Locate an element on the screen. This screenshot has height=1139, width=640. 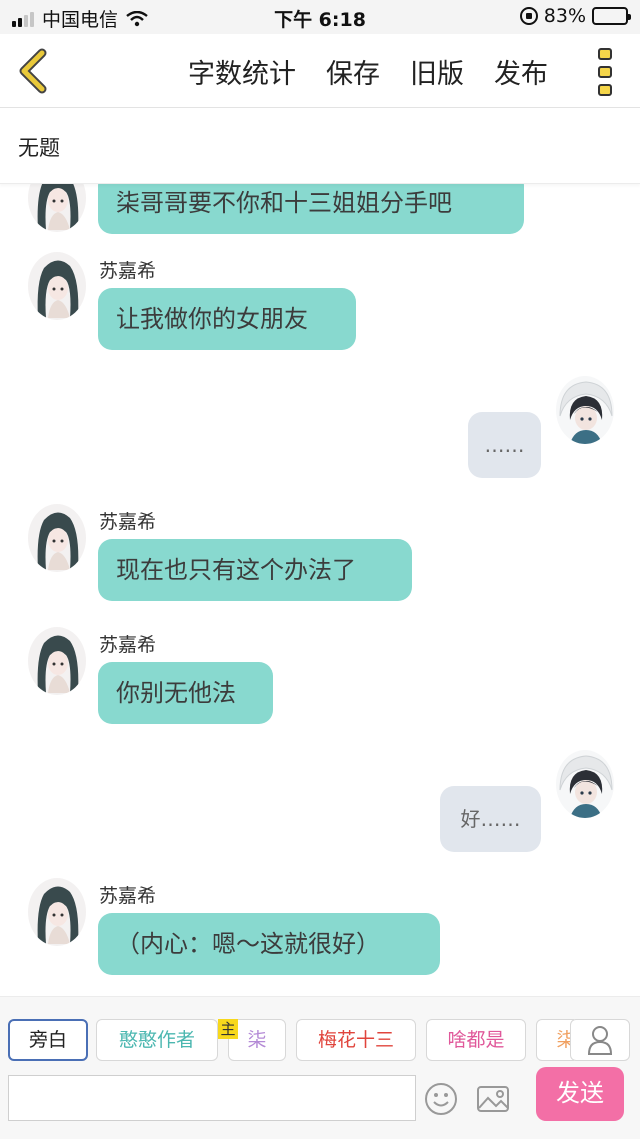
role-chip: 梅花十三 is located at coordinates (356, 1040).